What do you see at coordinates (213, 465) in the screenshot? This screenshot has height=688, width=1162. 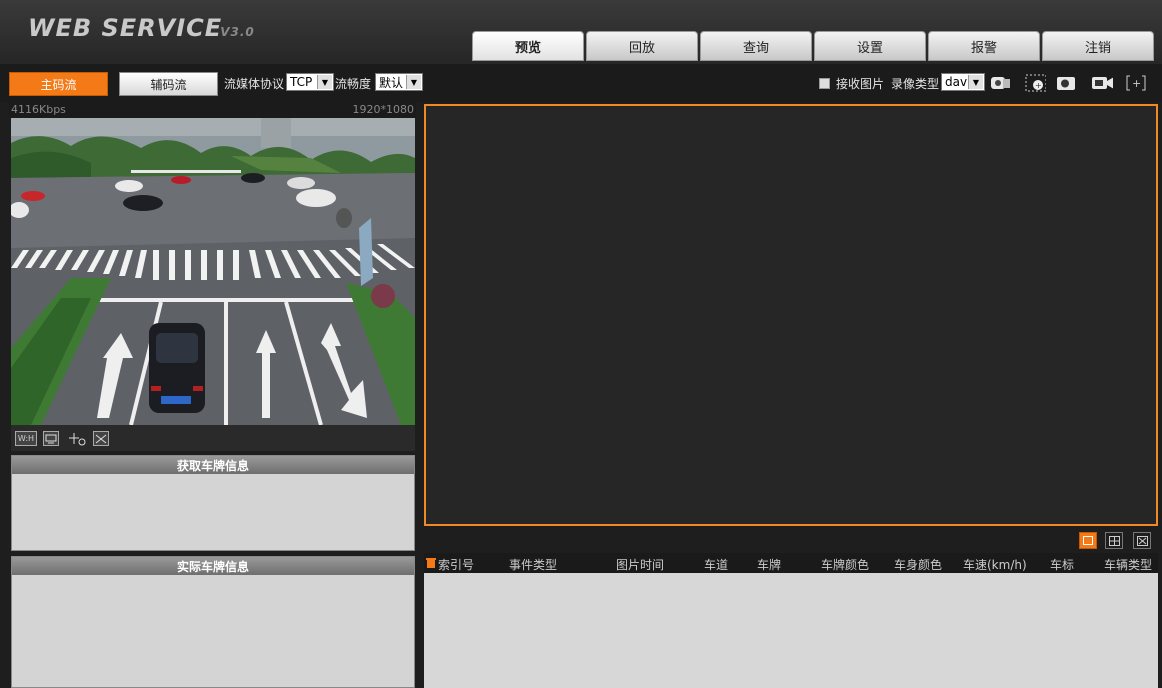 I see `get-plate-title: 获取车牌信息` at bounding box center [213, 465].